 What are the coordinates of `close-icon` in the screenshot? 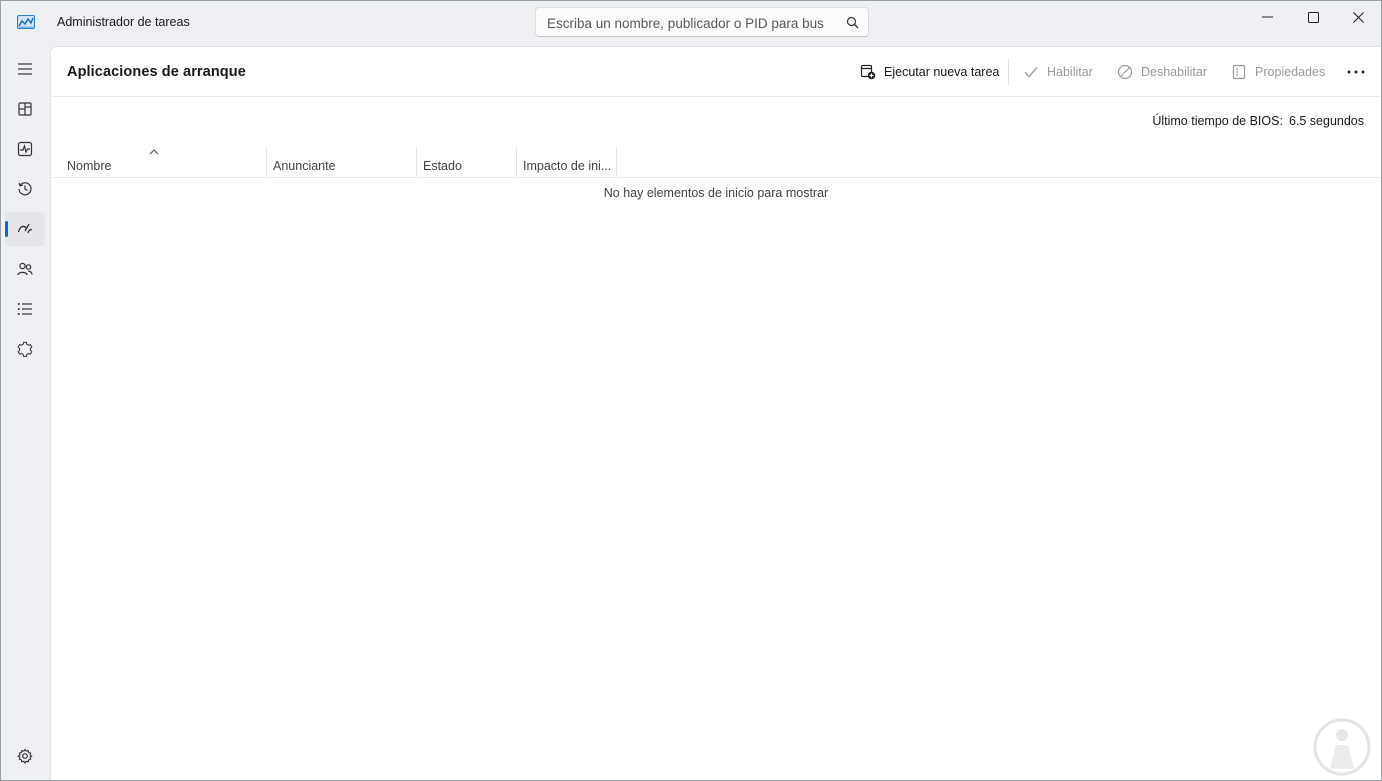 It's located at (1358, 17).